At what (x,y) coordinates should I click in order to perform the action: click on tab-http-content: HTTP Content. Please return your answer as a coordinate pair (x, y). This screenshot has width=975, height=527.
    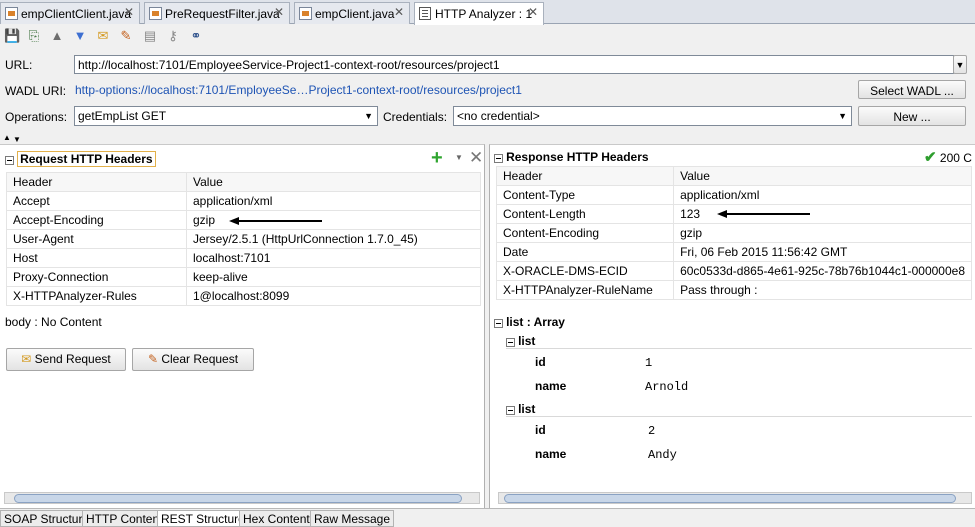
    Looking at the image, I should click on (124, 518).